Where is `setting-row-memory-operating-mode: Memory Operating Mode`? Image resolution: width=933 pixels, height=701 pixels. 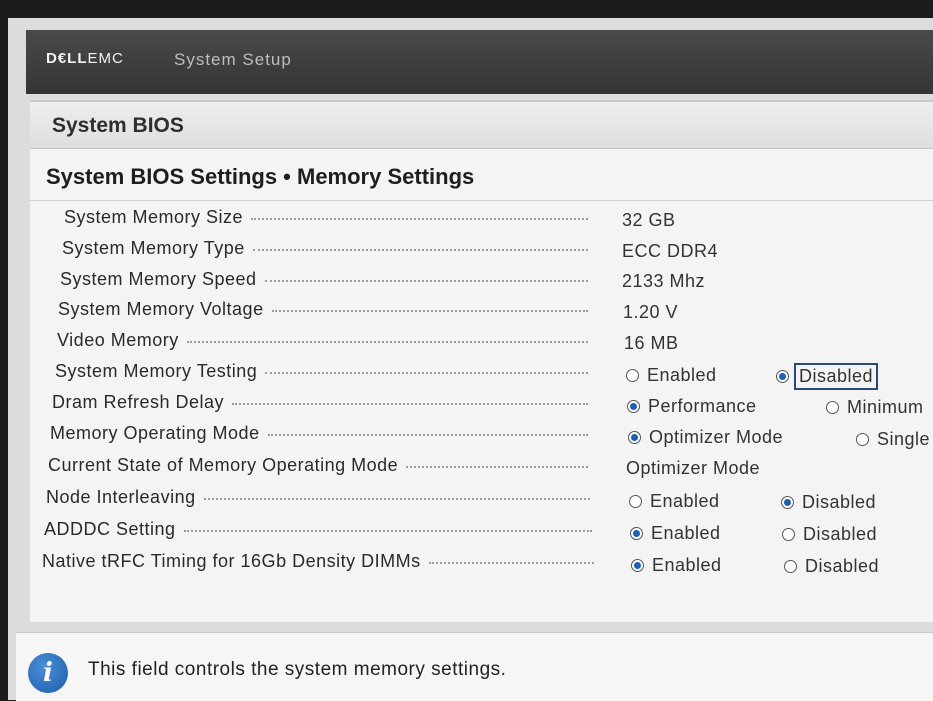
setting-row-memory-operating-mode: Memory Operating Mode is located at coordinates (323, 433).